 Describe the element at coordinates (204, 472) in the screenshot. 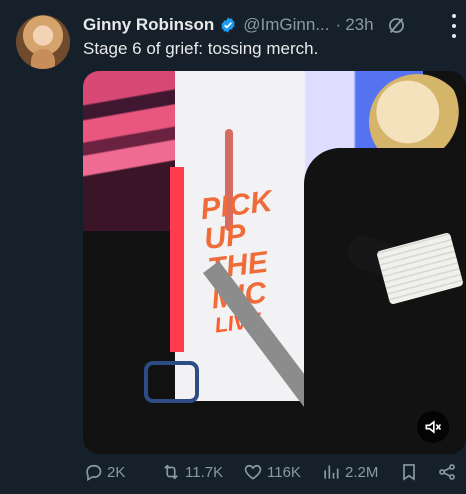

I see `repost-count: 11.7K` at that location.